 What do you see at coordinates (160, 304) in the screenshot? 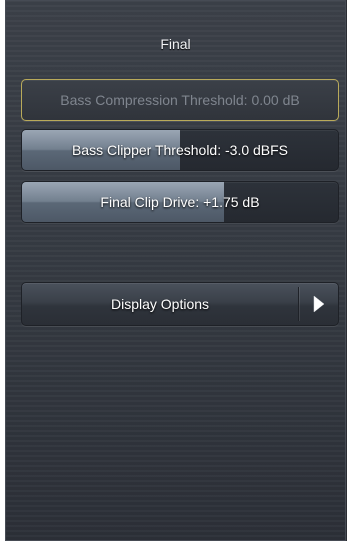
I see `display-options-label: Display Options` at bounding box center [160, 304].